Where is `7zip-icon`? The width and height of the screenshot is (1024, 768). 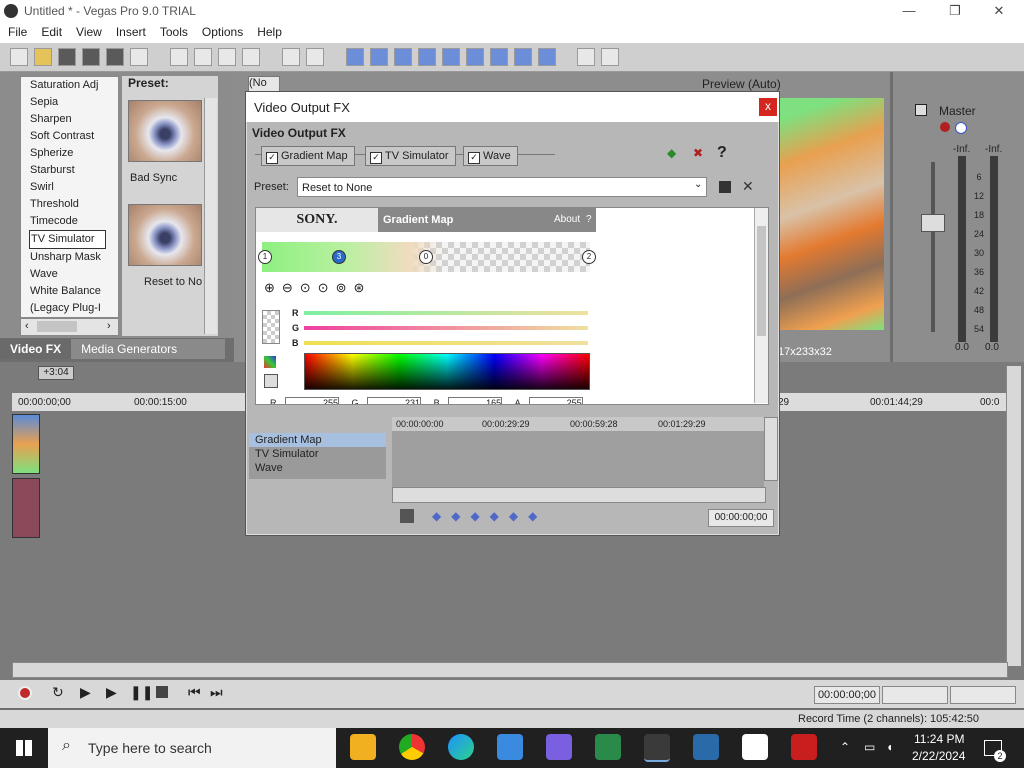 7zip-icon is located at coordinates (755, 747).